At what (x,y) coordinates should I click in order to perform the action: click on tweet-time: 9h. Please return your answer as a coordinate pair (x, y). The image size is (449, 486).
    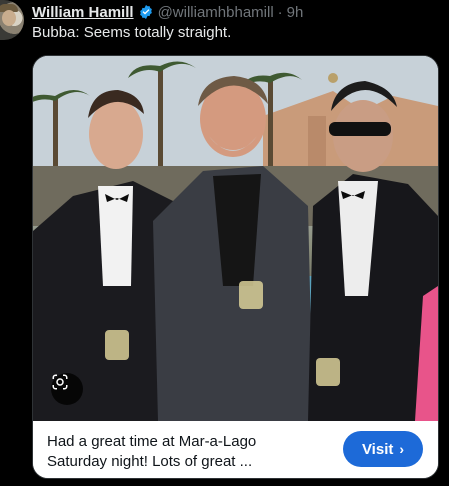
    Looking at the image, I should click on (295, 12).